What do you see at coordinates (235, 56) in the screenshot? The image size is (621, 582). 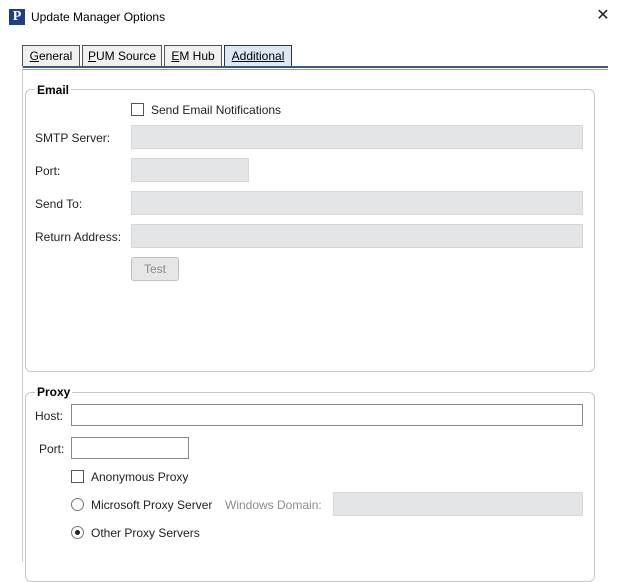 I see `tab-additional-mnemonic: A` at bounding box center [235, 56].